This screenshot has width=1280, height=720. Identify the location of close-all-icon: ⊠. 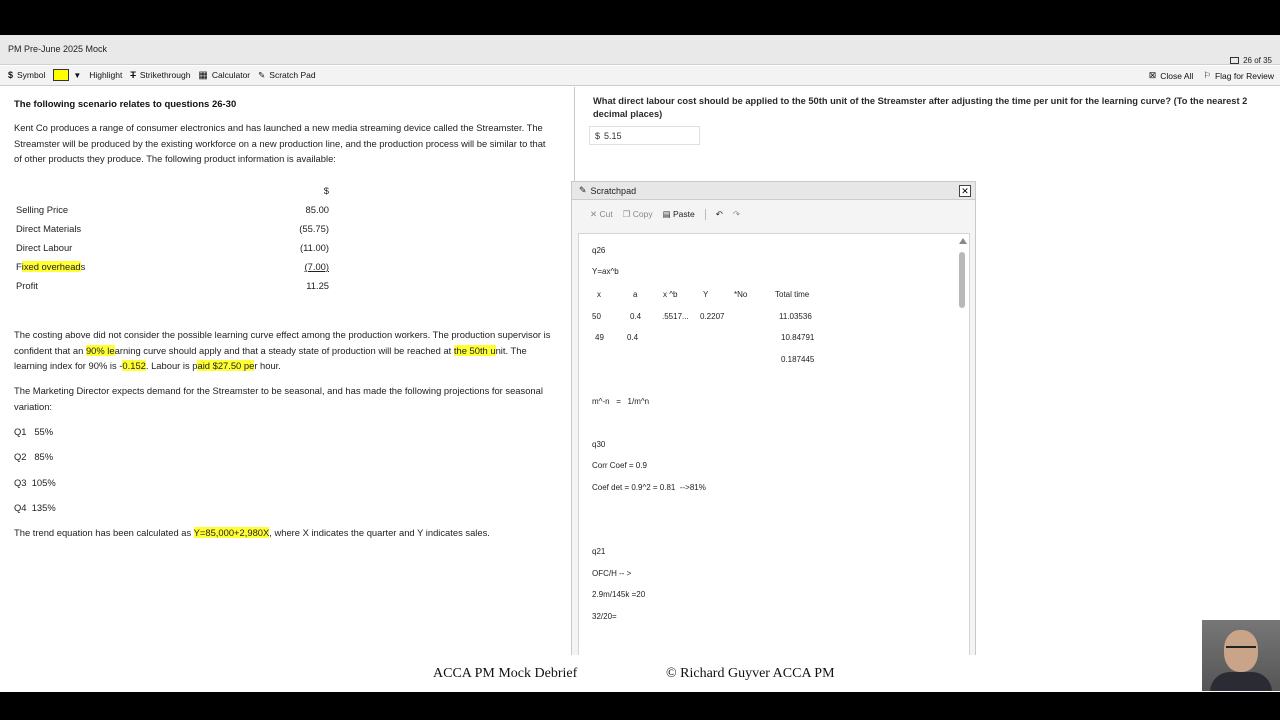
(1152, 75).